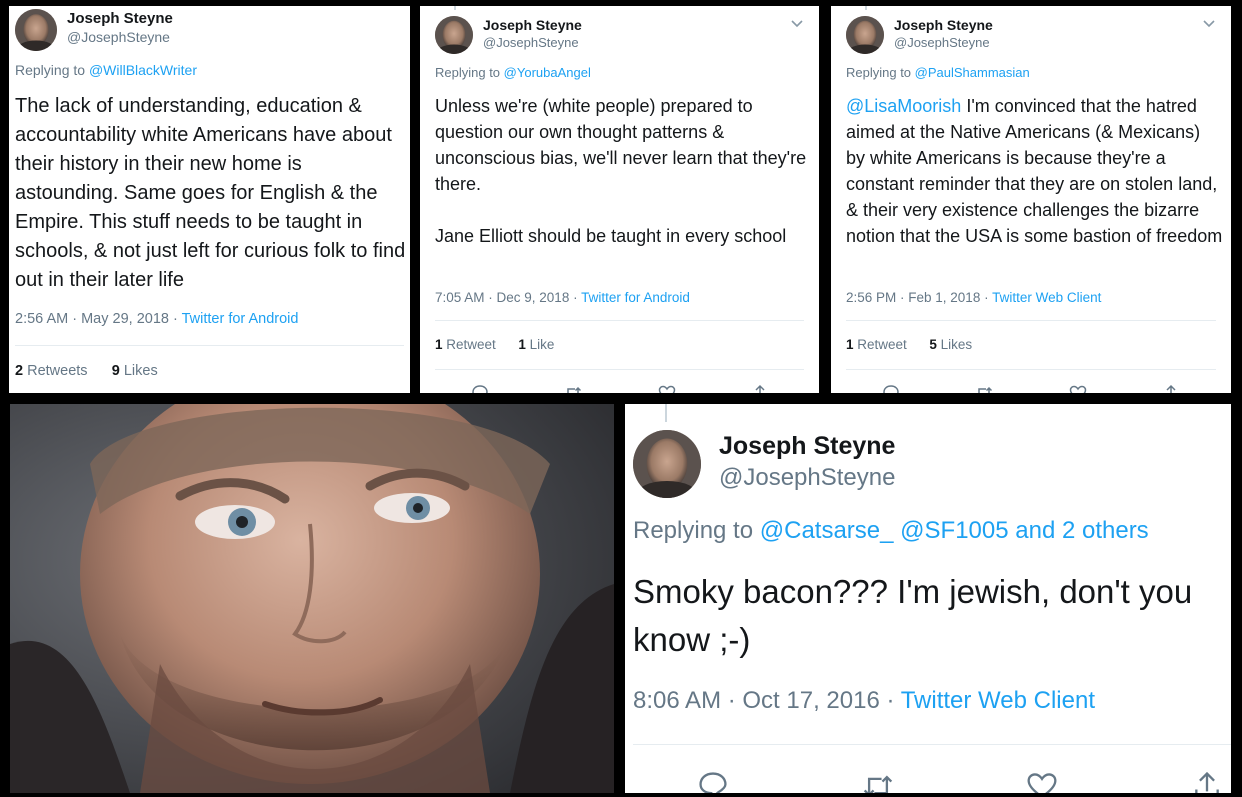  Describe the element at coordinates (763, 700) in the screenshot. I see `timestamp-text: 8:06 AM · Oct 17, 2016 ·` at that location.